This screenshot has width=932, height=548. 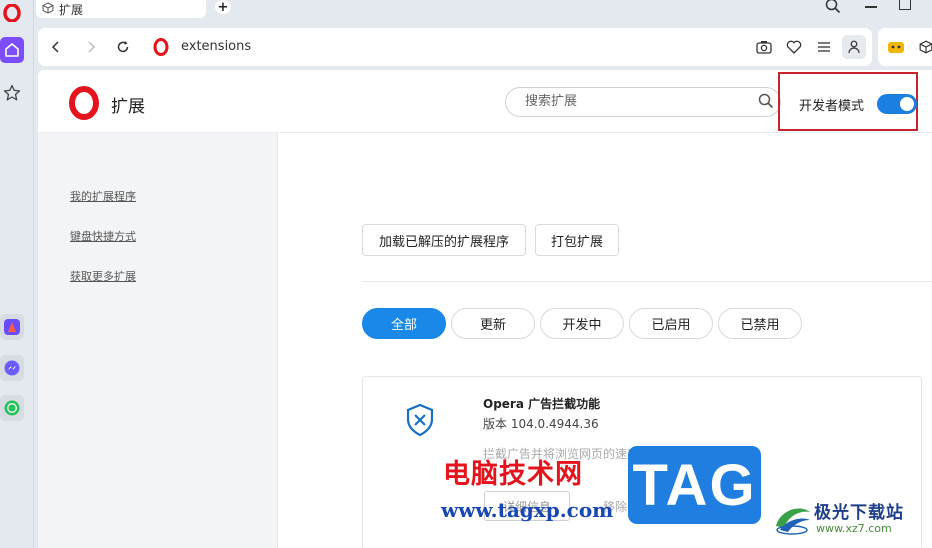 I want to click on load-unpacked-button: 加载已解压的扩展程序, so click(x=444, y=240).